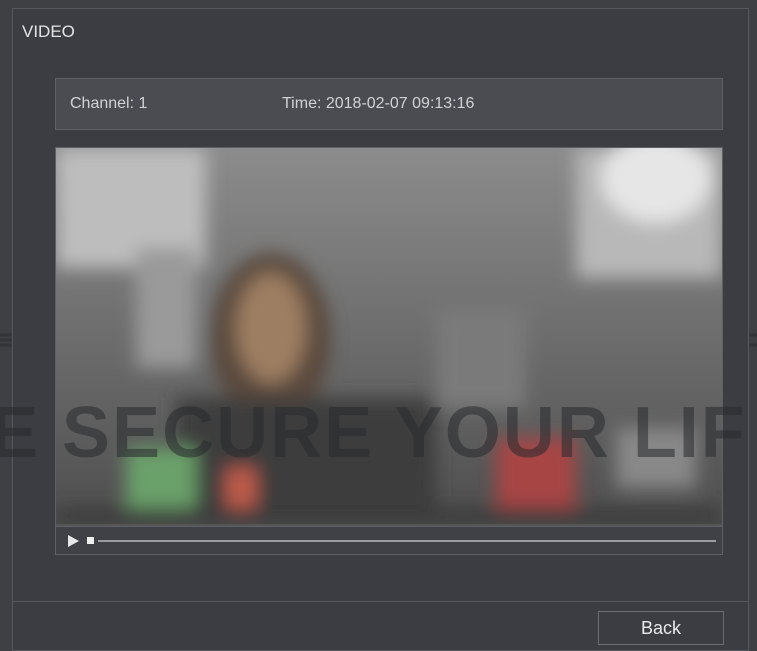  Describe the element at coordinates (407, 541) in the screenshot. I see `progress-bar` at that location.